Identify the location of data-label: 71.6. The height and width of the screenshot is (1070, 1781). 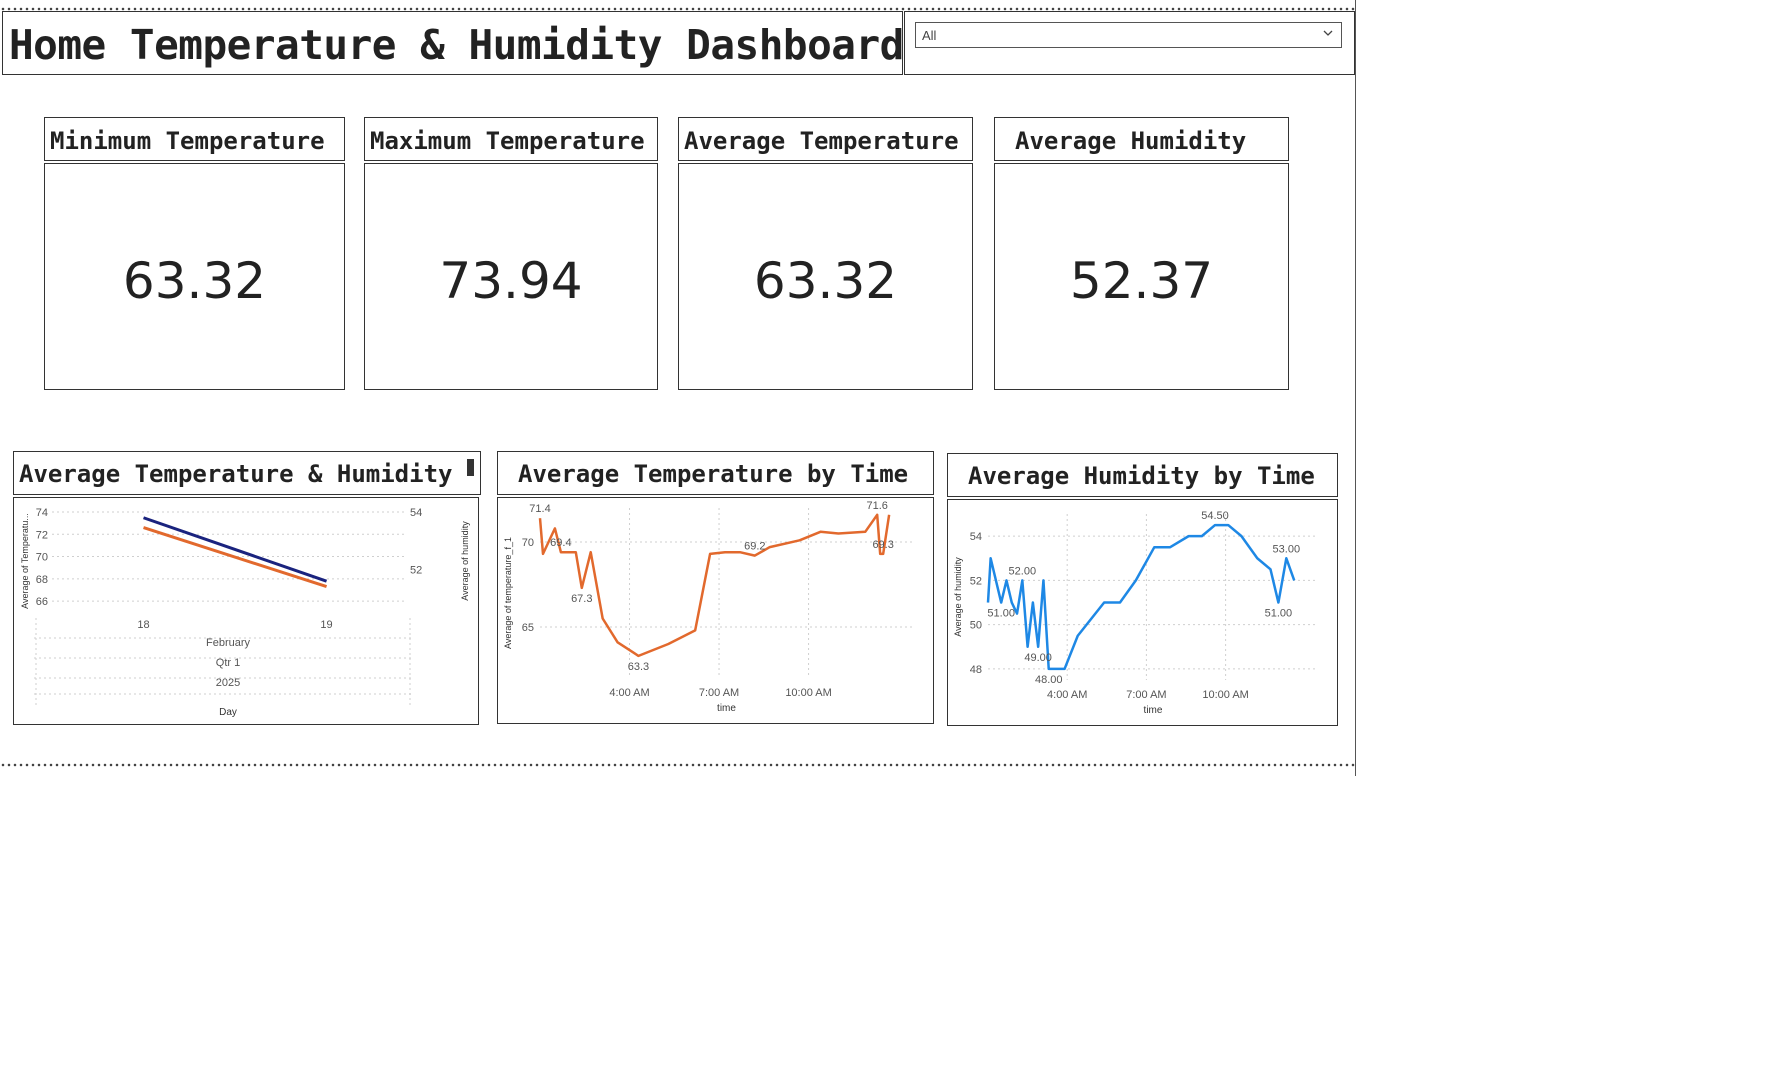
(876, 506).